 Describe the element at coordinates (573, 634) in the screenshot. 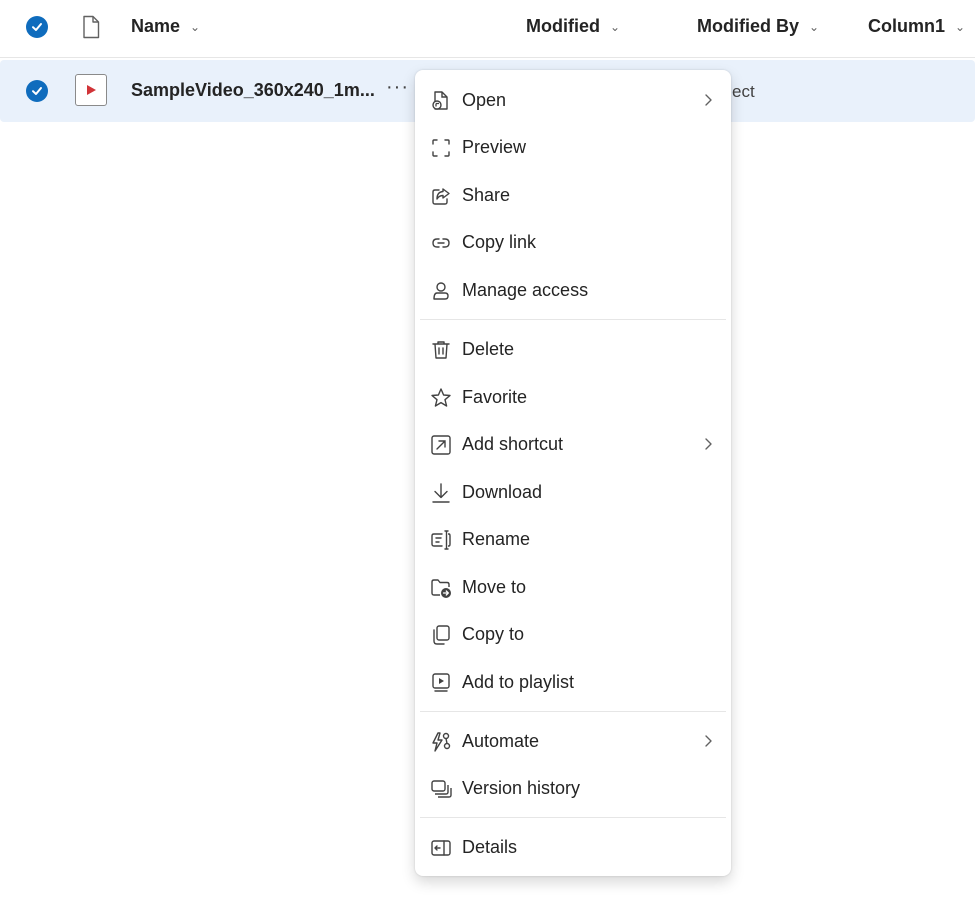

I see `menu-item-copy-to: Copy to` at that location.